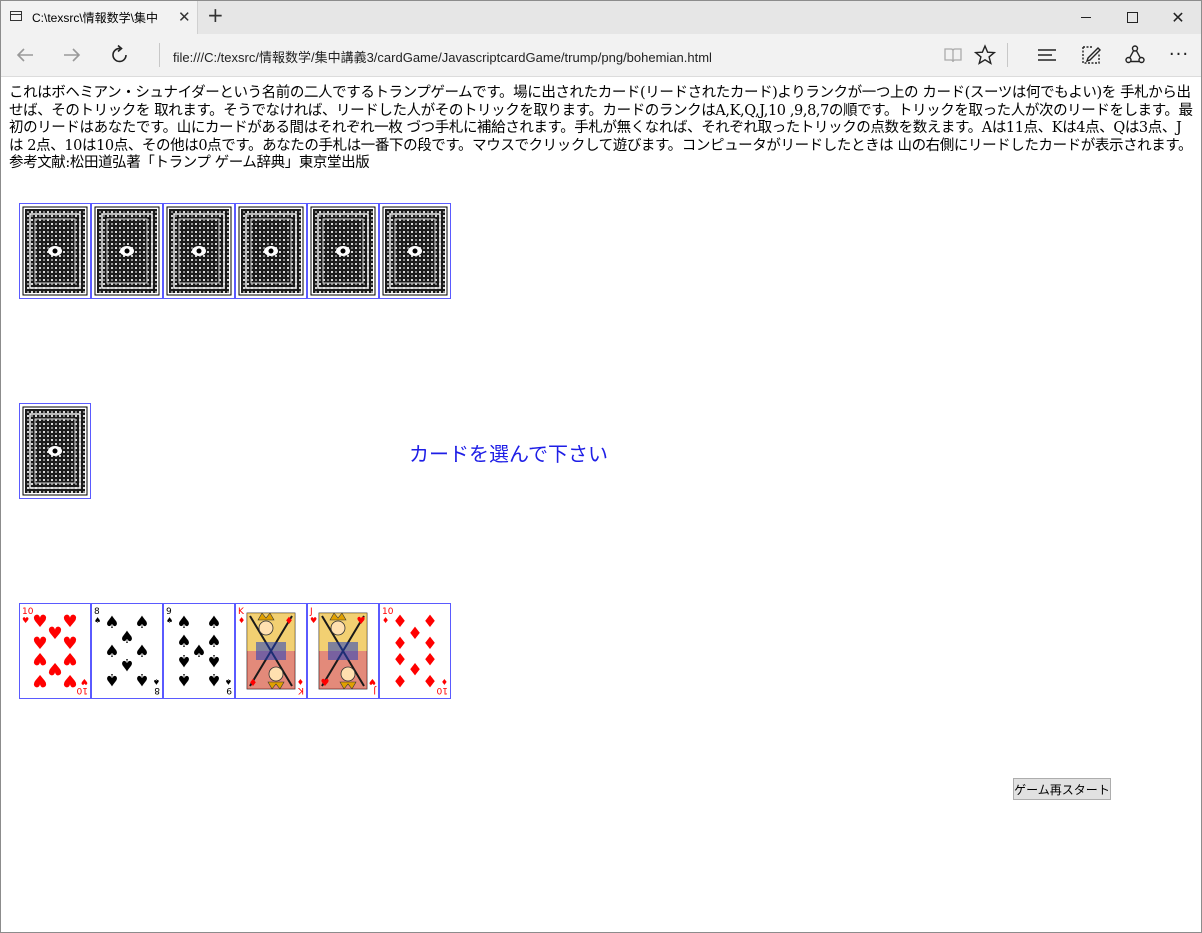 The height and width of the screenshot is (933, 1202). What do you see at coordinates (1062, 789) in the screenshot?
I see `restart-game-button: ゲーム再スタート` at bounding box center [1062, 789].